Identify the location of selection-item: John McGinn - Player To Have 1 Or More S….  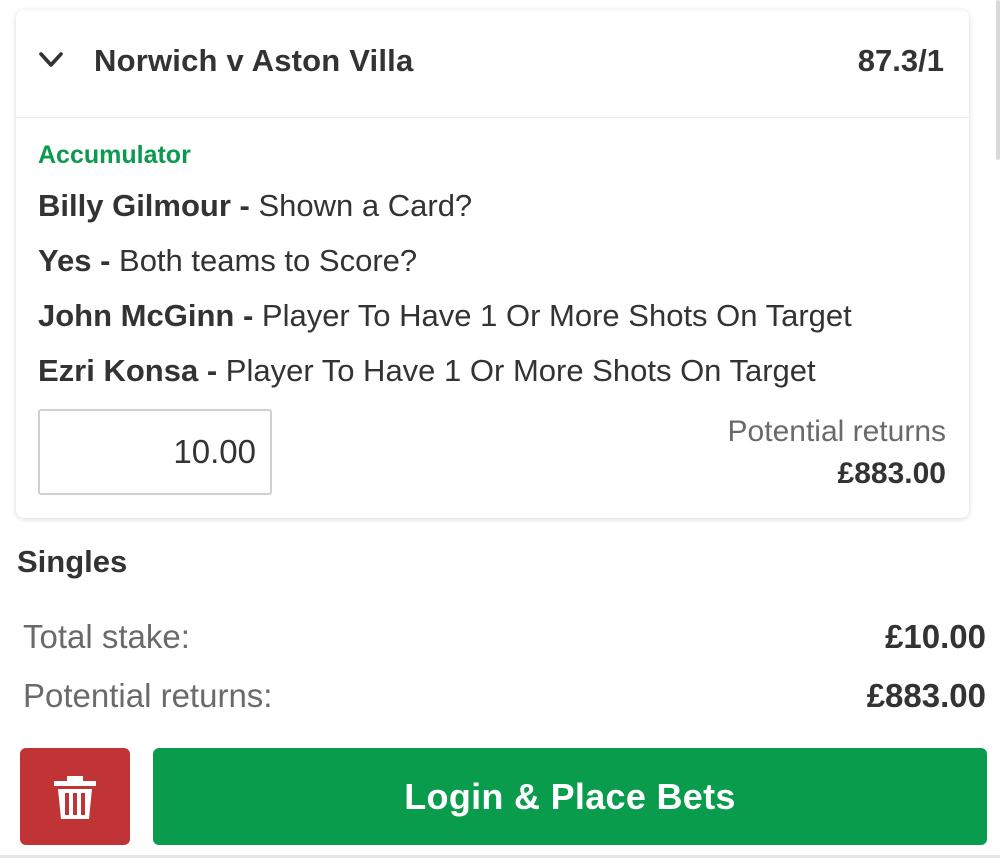
(445, 324).